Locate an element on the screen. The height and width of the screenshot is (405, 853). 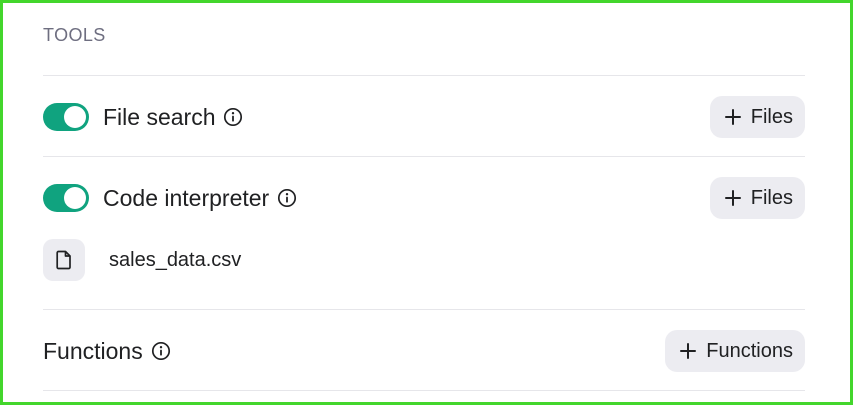
code-interpreter-toggle is located at coordinates (66, 198).